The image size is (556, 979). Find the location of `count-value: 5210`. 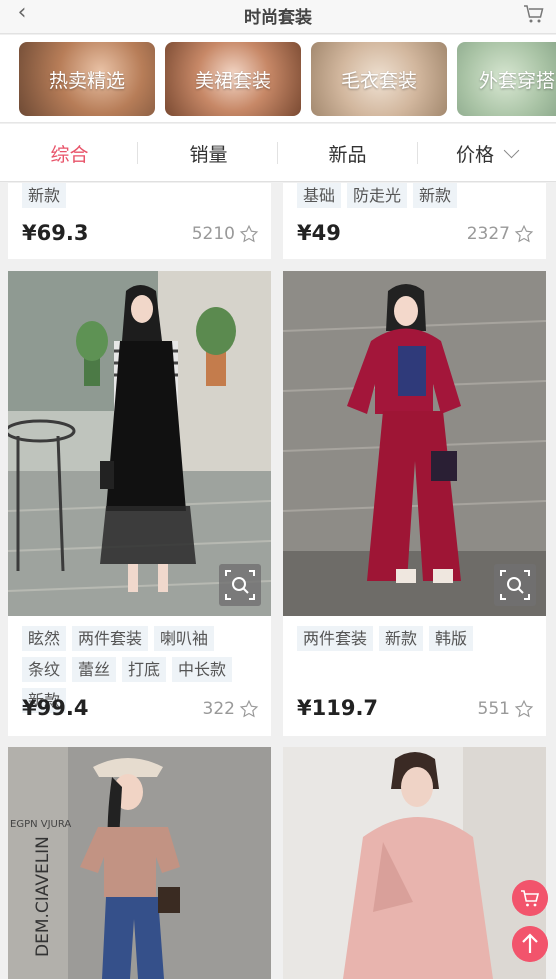

count-value: 5210 is located at coordinates (213, 234).